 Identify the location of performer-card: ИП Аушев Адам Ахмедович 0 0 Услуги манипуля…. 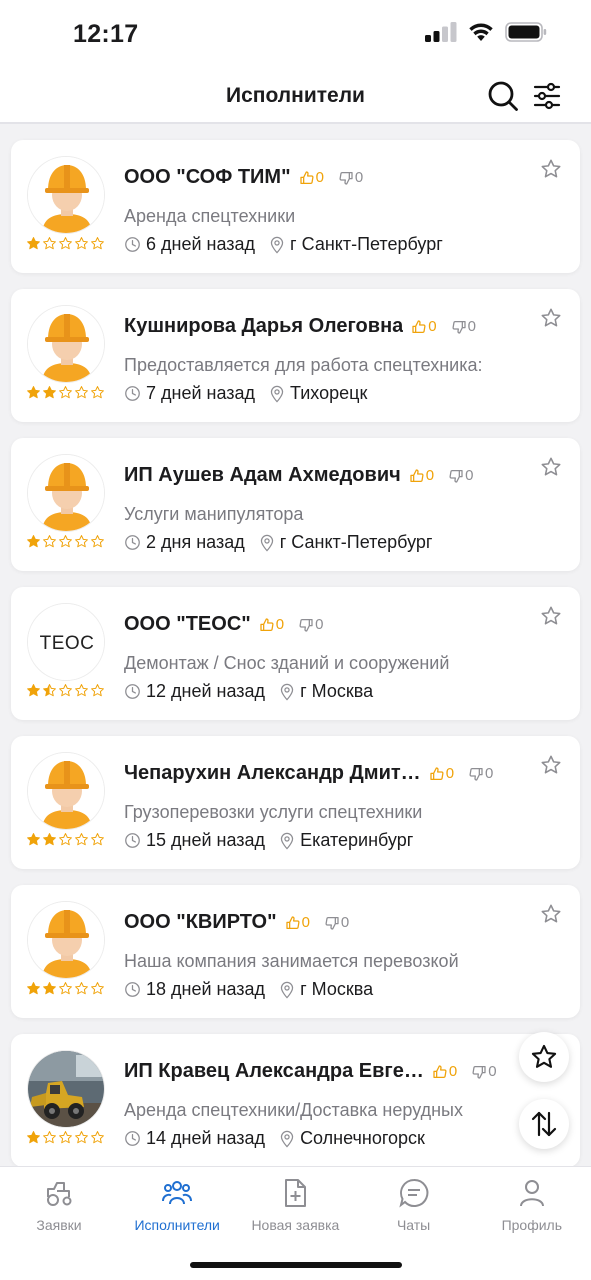
(295, 504).